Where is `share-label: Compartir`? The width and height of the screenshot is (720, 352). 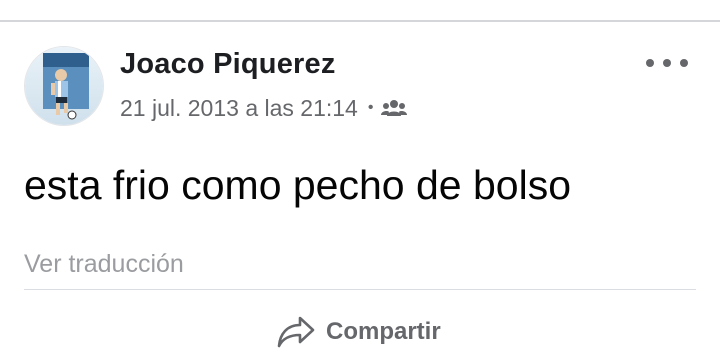
share-label: Compartir is located at coordinates (383, 331).